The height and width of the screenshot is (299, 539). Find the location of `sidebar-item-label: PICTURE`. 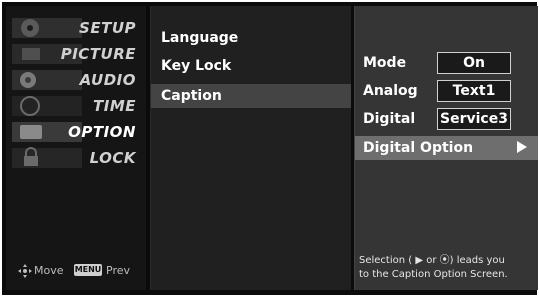

sidebar-item-label: PICTURE is located at coordinates (98, 54).